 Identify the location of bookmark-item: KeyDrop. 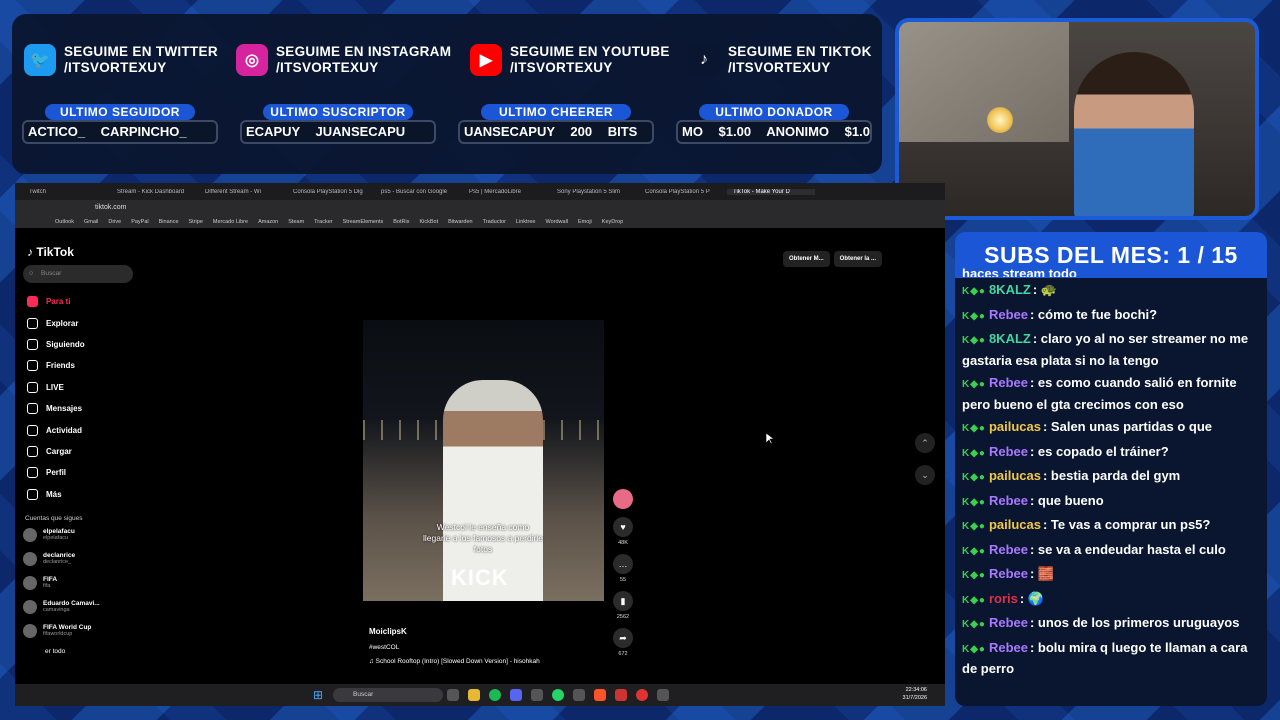
(612, 222).